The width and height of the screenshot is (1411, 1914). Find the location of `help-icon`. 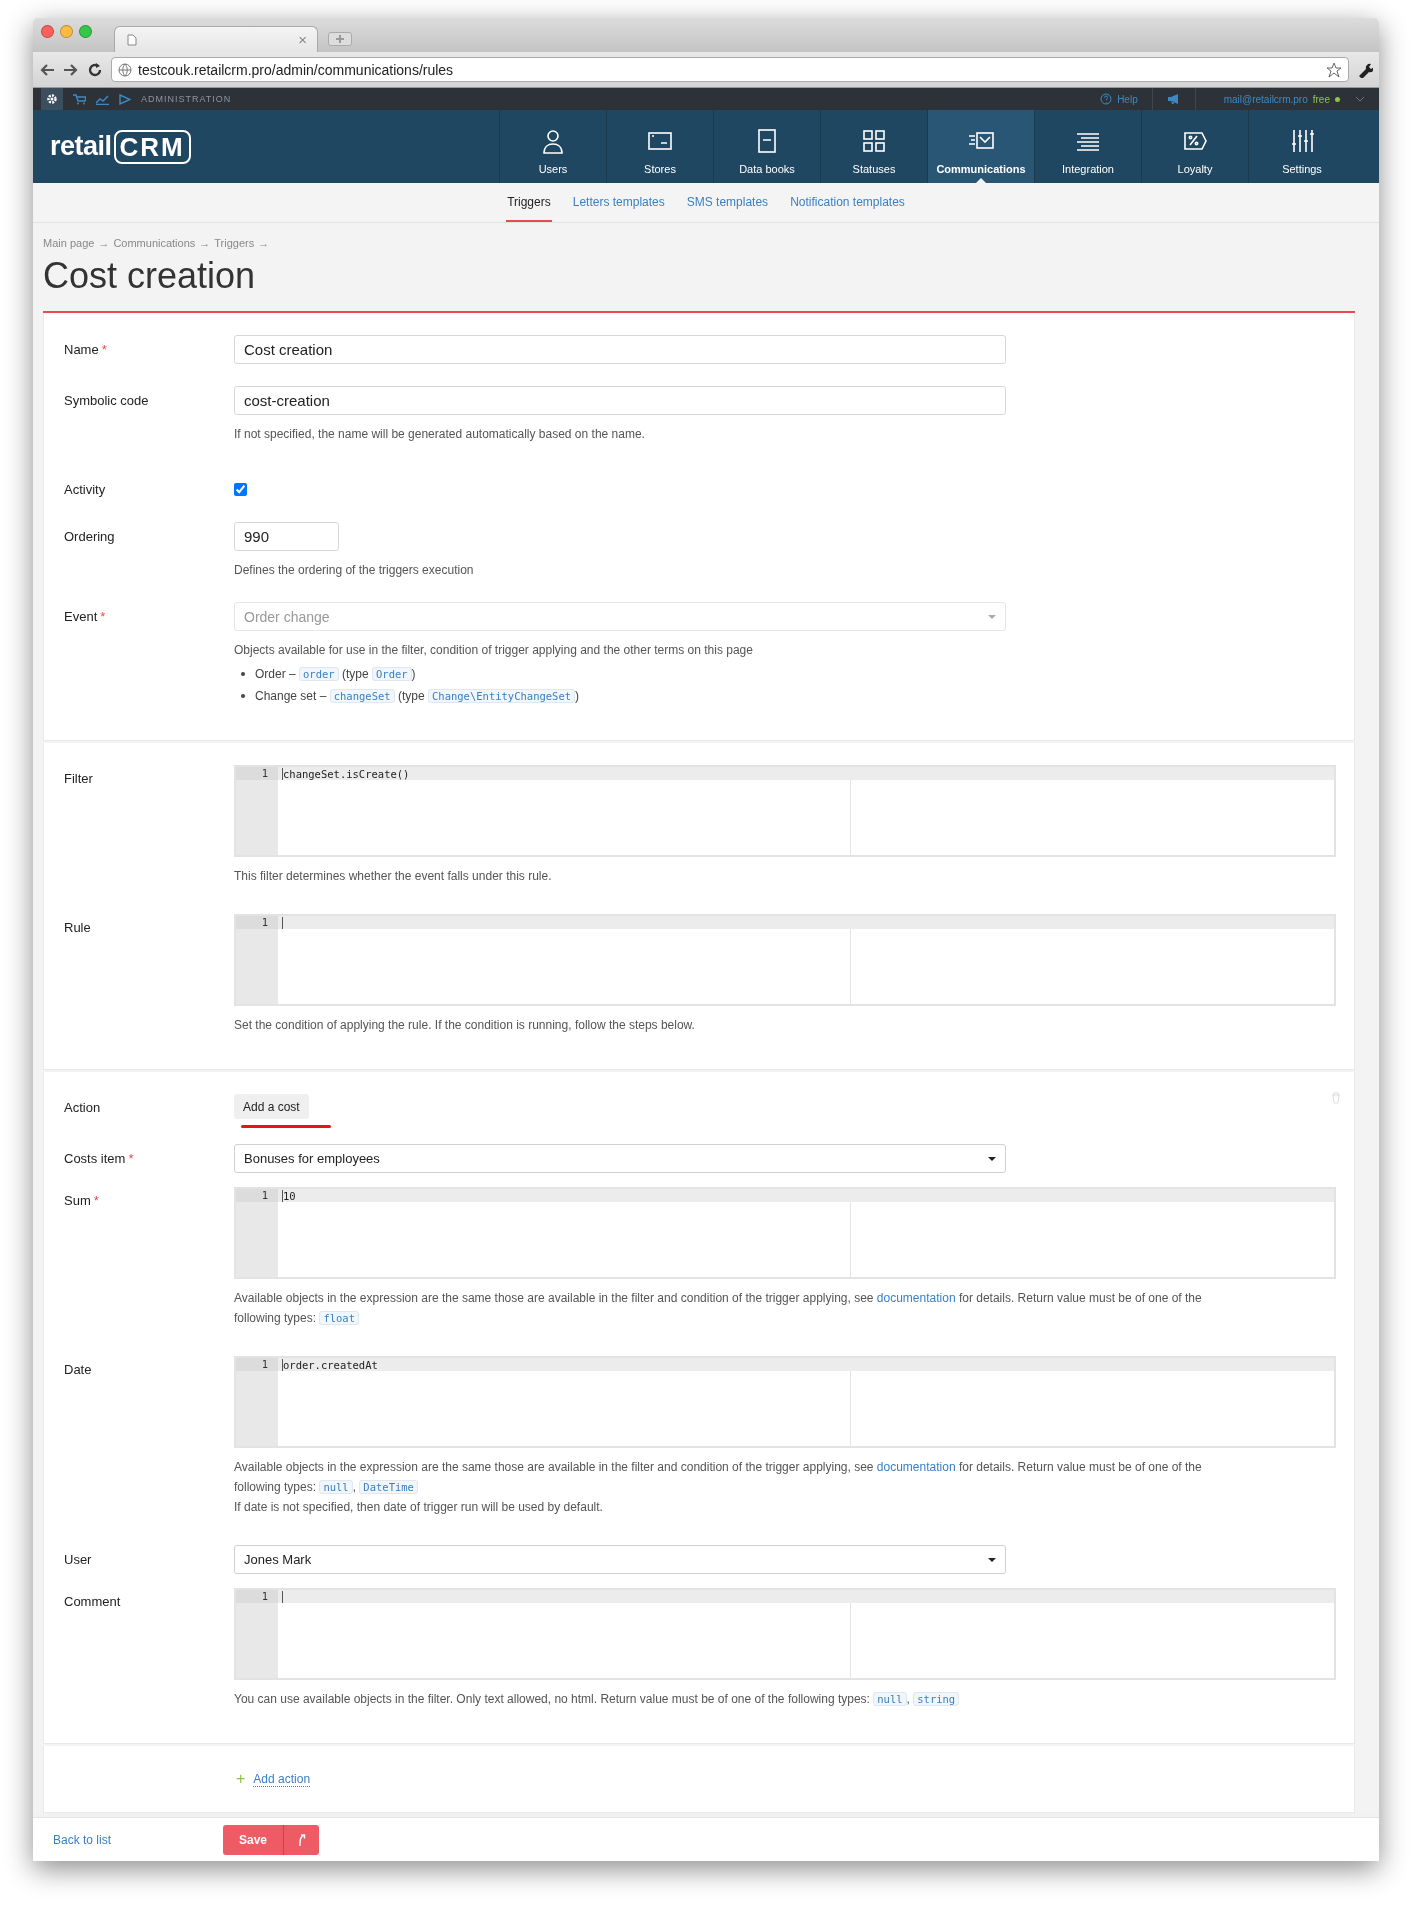

help-icon is located at coordinates (1106, 99).